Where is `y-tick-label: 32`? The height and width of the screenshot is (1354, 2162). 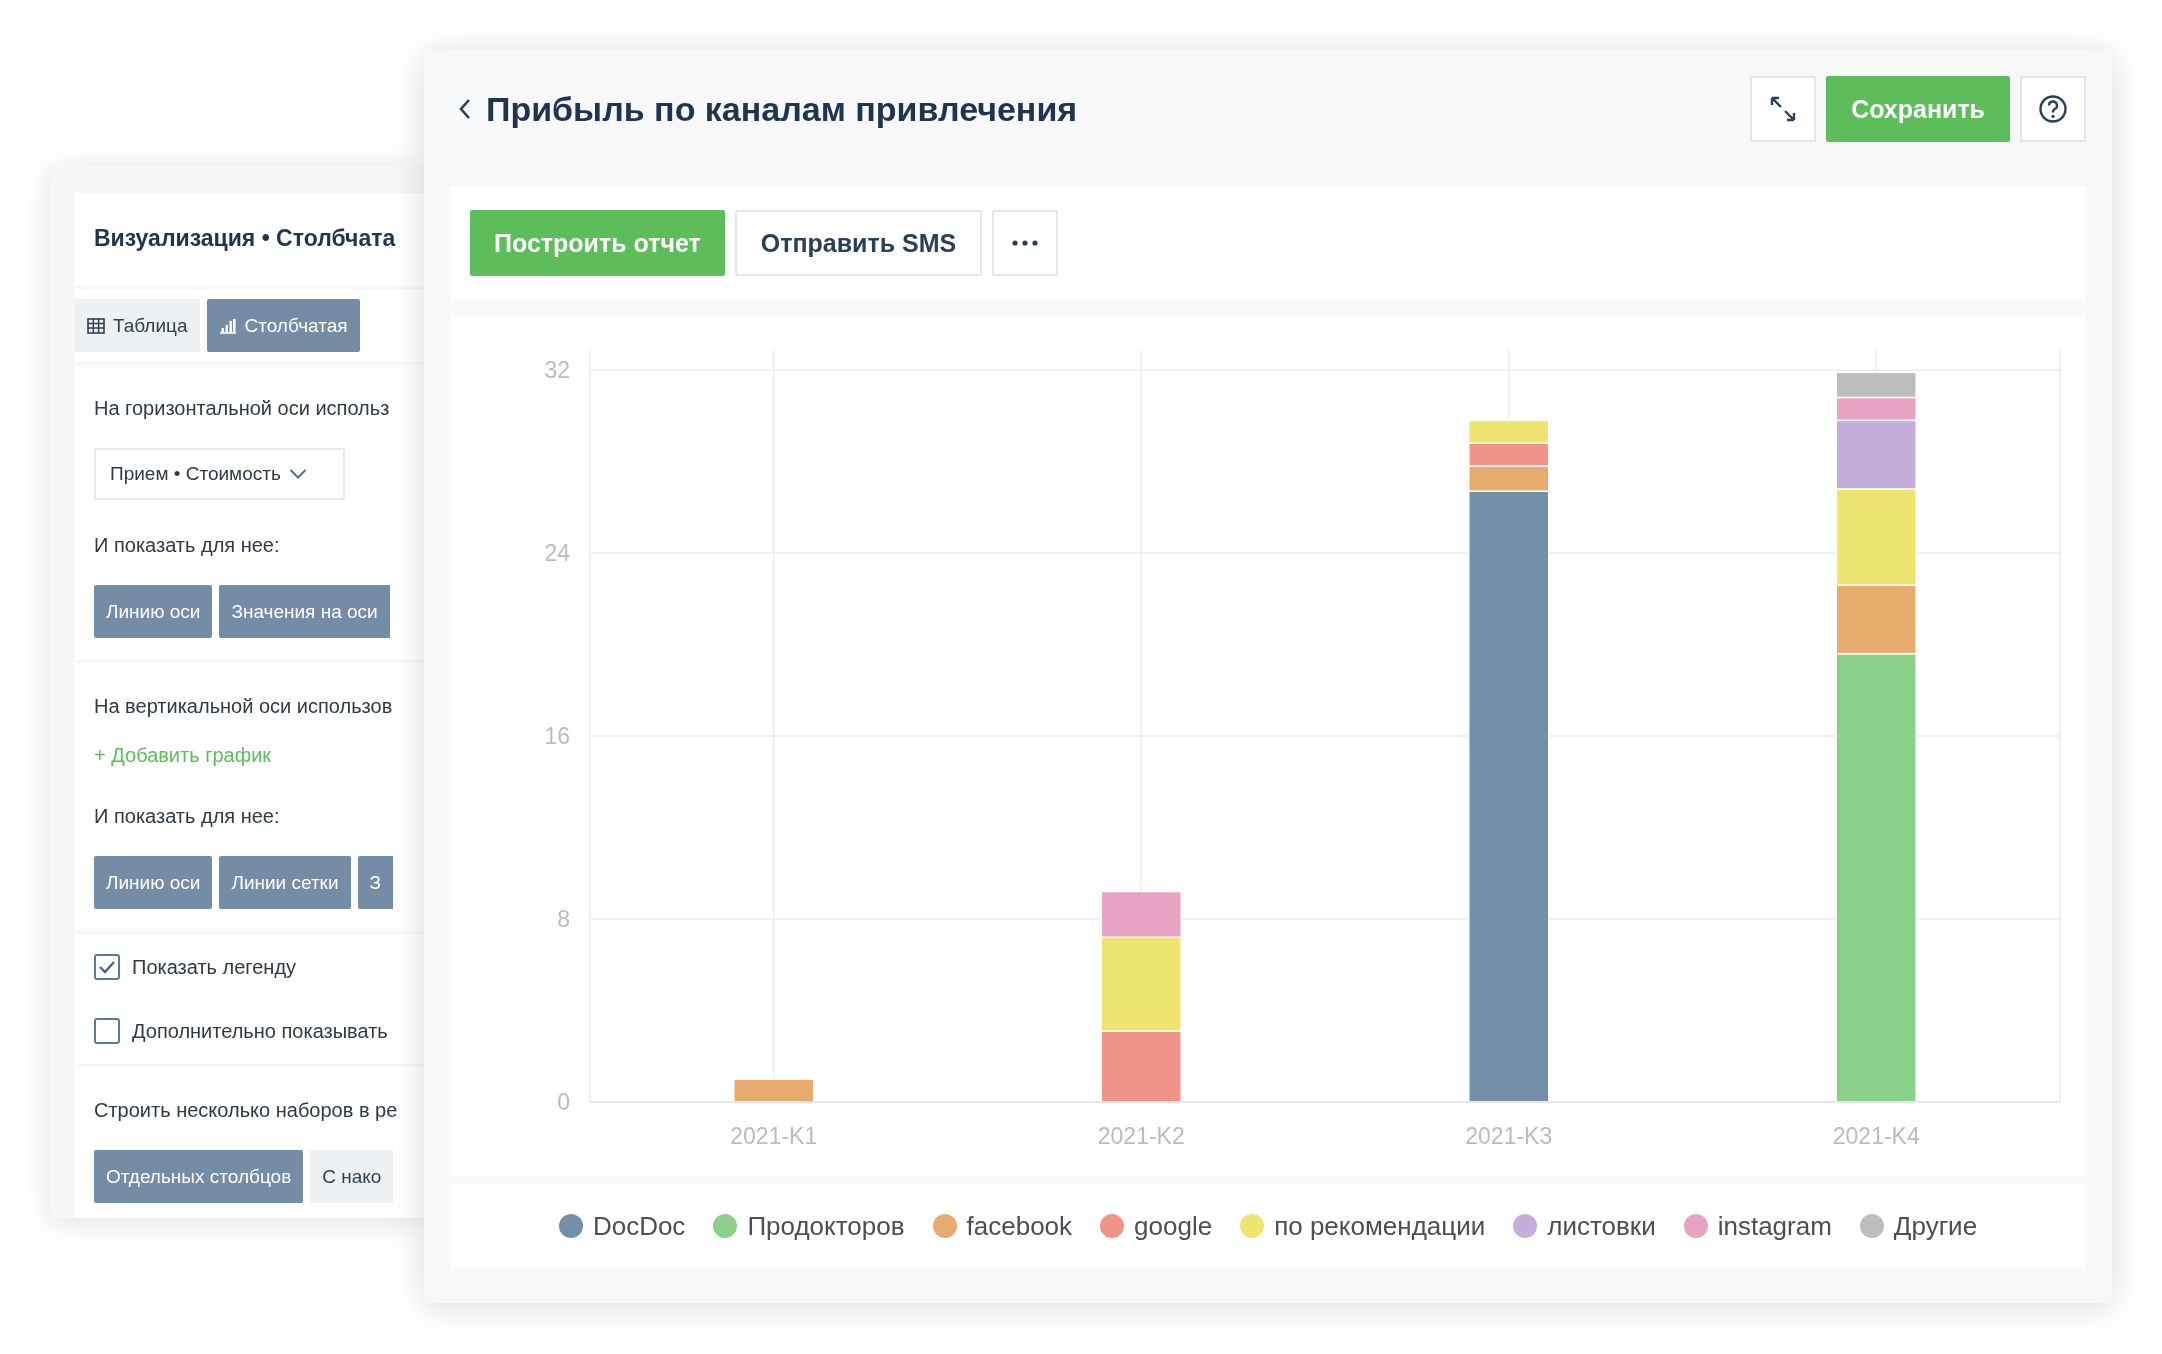
y-tick-label: 32 is located at coordinates (557, 370).